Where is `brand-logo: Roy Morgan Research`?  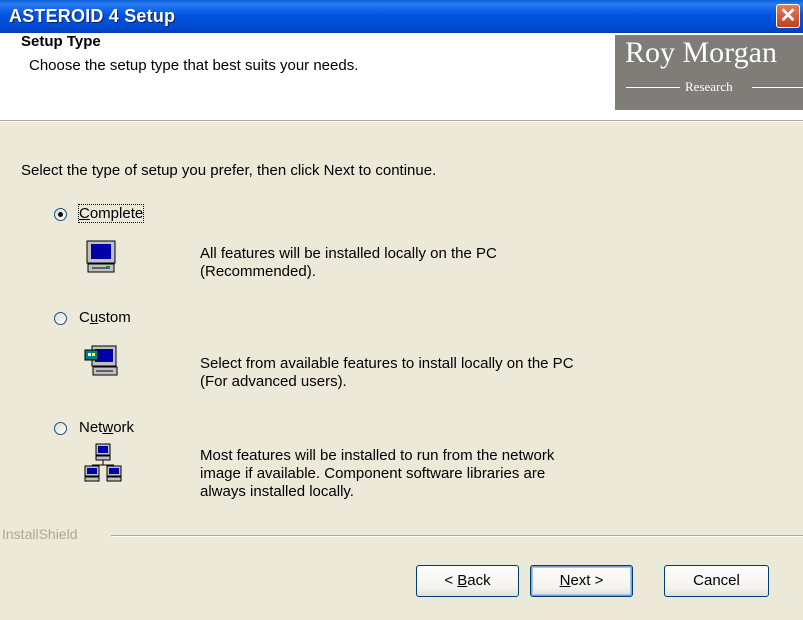
brand-logo: Roy Morgan Research is located at coordinates (709, 72).